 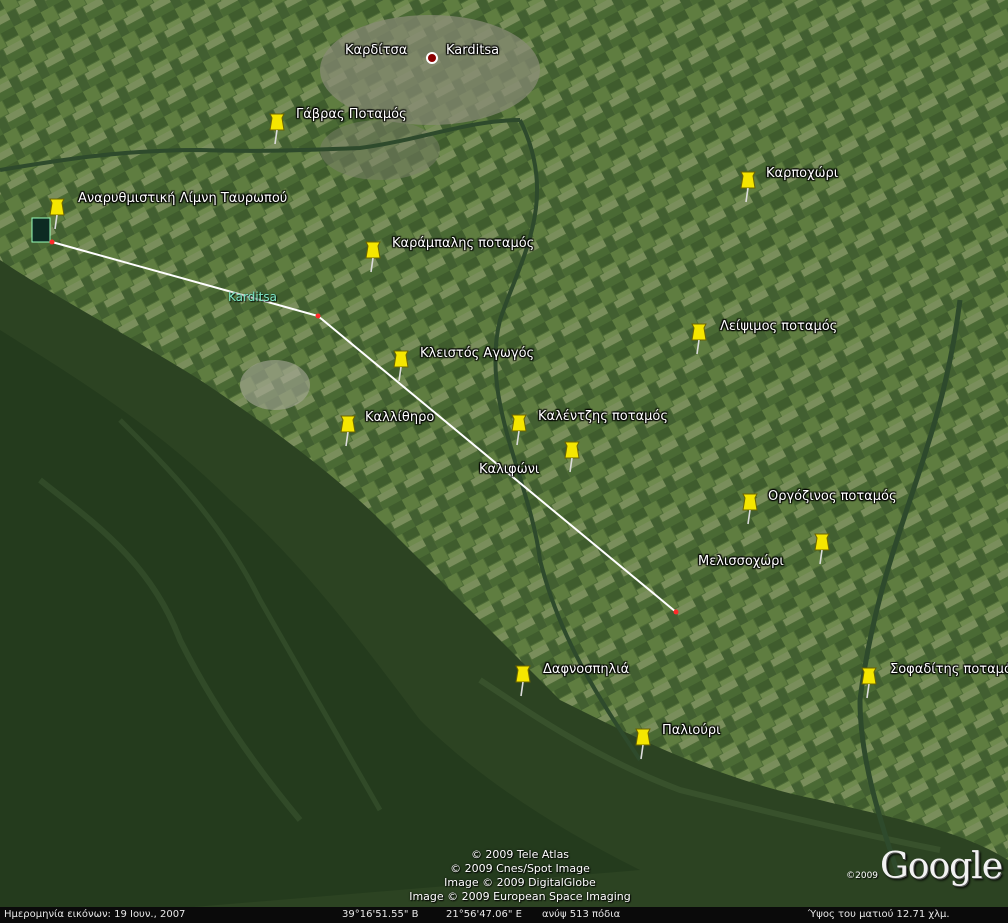 What do you see at coordinates (879, 914) in the screenshot?
I see `eye-altitude-readout: Ύψος του ματιού 12.71 χλμ.` at bounding box center [879, 914].